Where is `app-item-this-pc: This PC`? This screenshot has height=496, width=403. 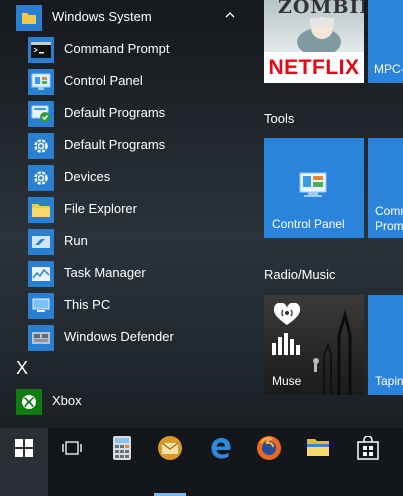 app-item-this-pc: This PC is located at coordinates (128, 305).